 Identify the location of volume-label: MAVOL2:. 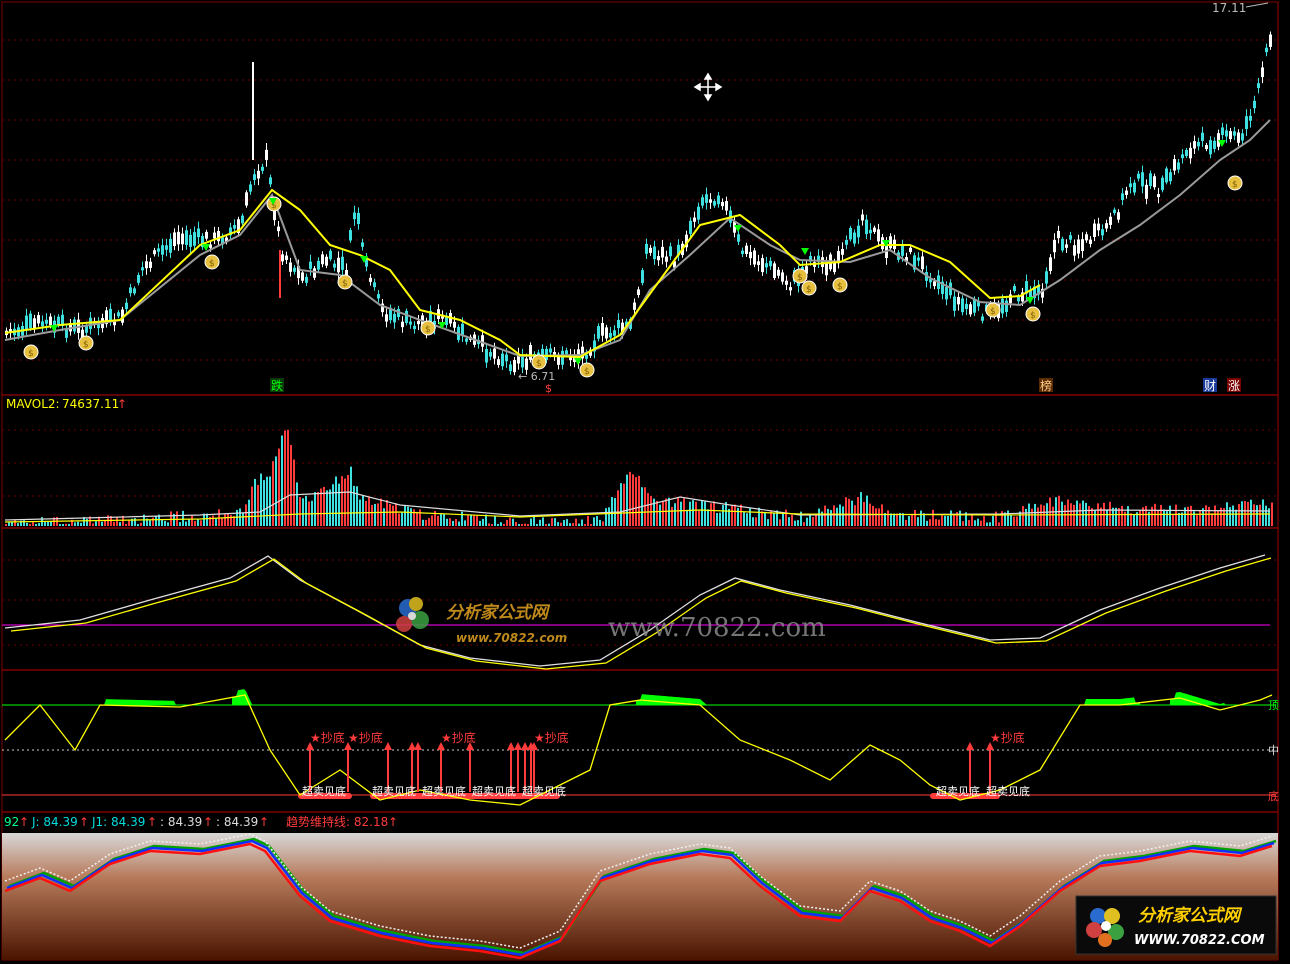
(33, 404).